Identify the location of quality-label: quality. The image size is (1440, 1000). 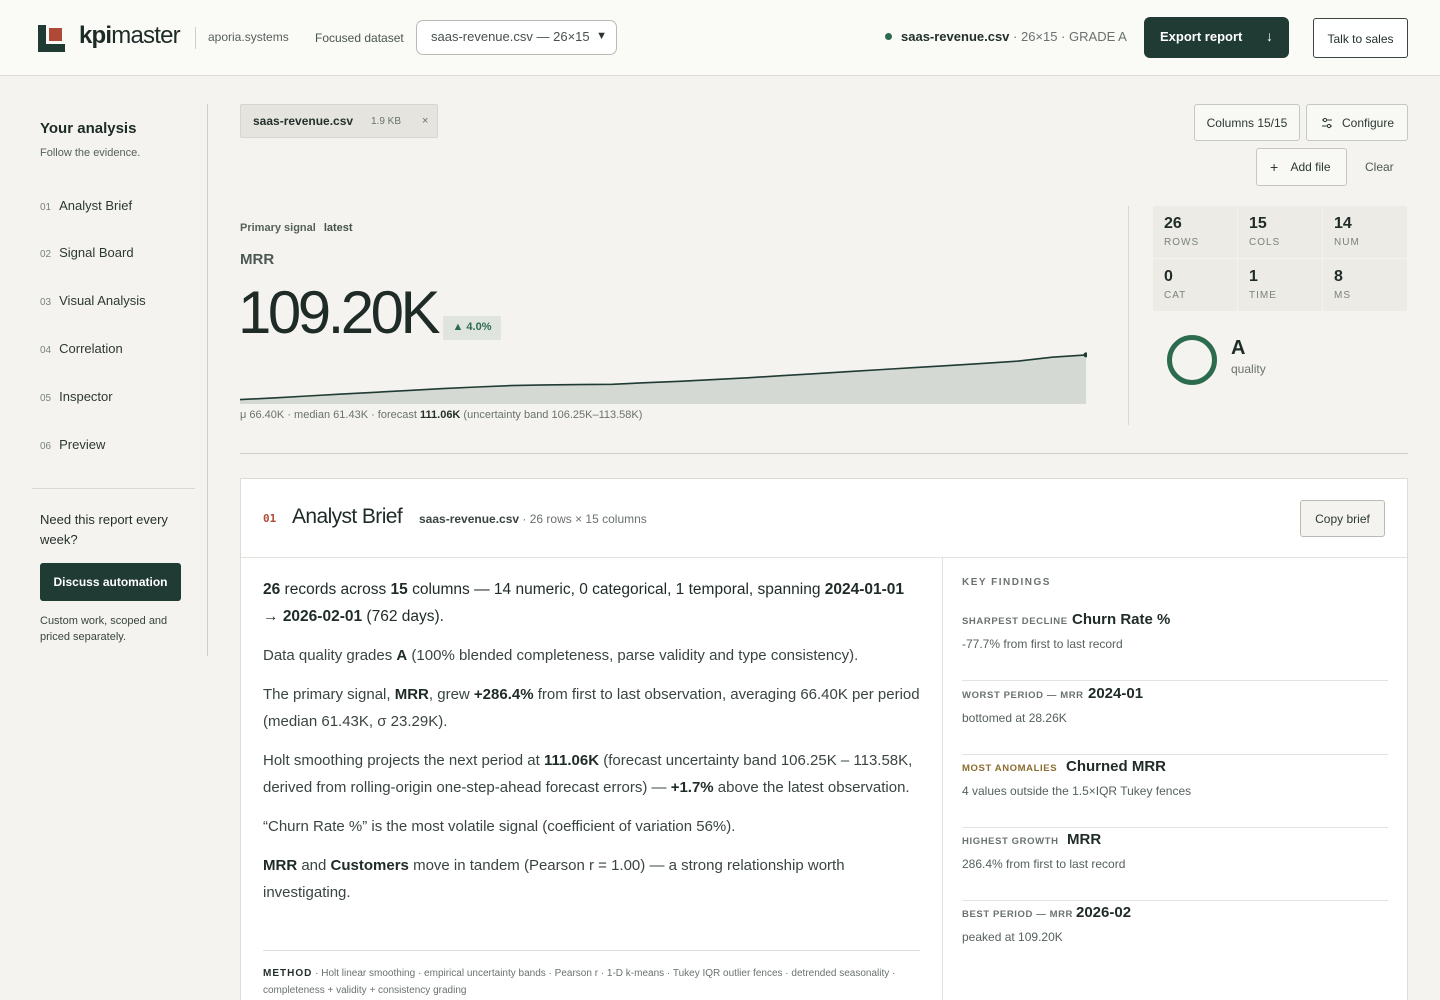
(1248, 369).